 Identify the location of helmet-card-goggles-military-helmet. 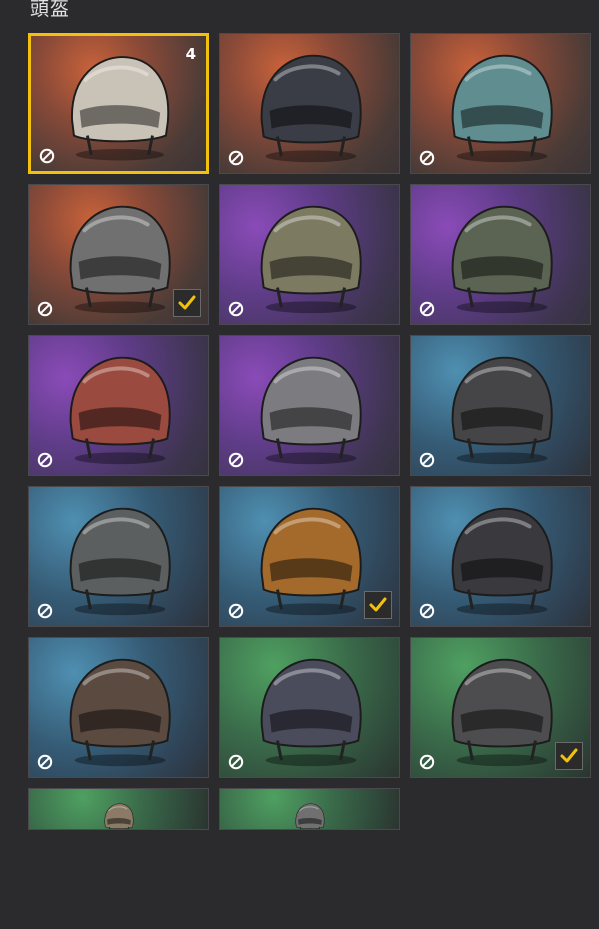
(500, 254).